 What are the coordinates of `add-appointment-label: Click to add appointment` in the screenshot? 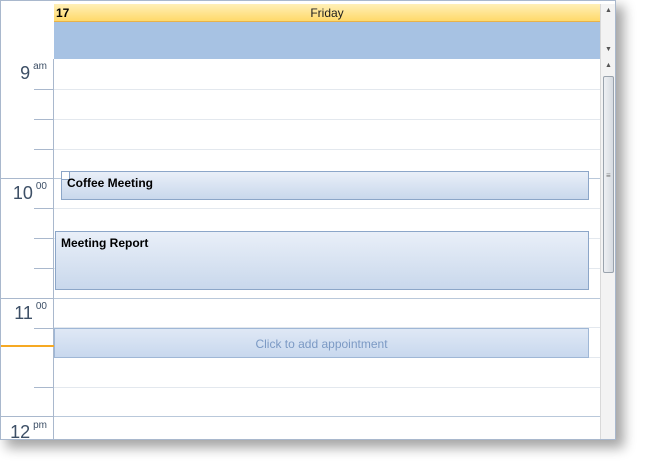 It's located at (321, 344).